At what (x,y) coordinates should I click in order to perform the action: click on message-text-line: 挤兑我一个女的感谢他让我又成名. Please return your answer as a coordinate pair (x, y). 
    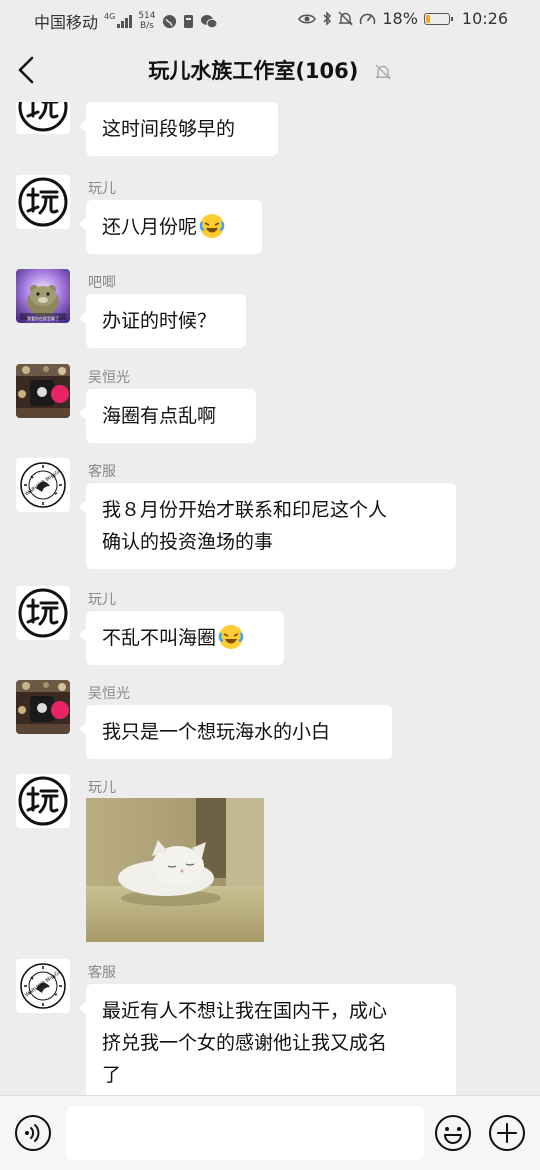
    Looking at the image, I should click on (245, 1043).